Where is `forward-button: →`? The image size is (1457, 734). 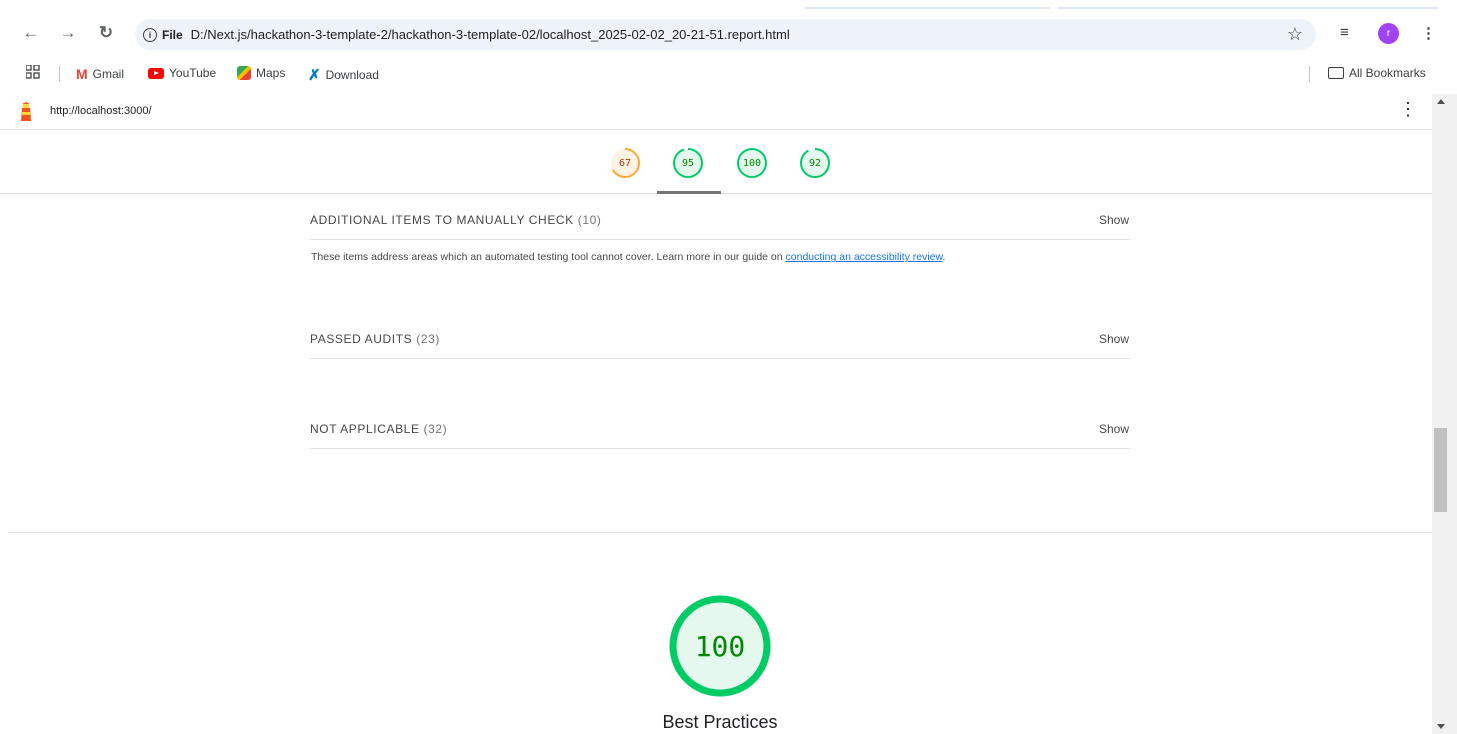
forward-button: → is located at coordinates (68, 33).